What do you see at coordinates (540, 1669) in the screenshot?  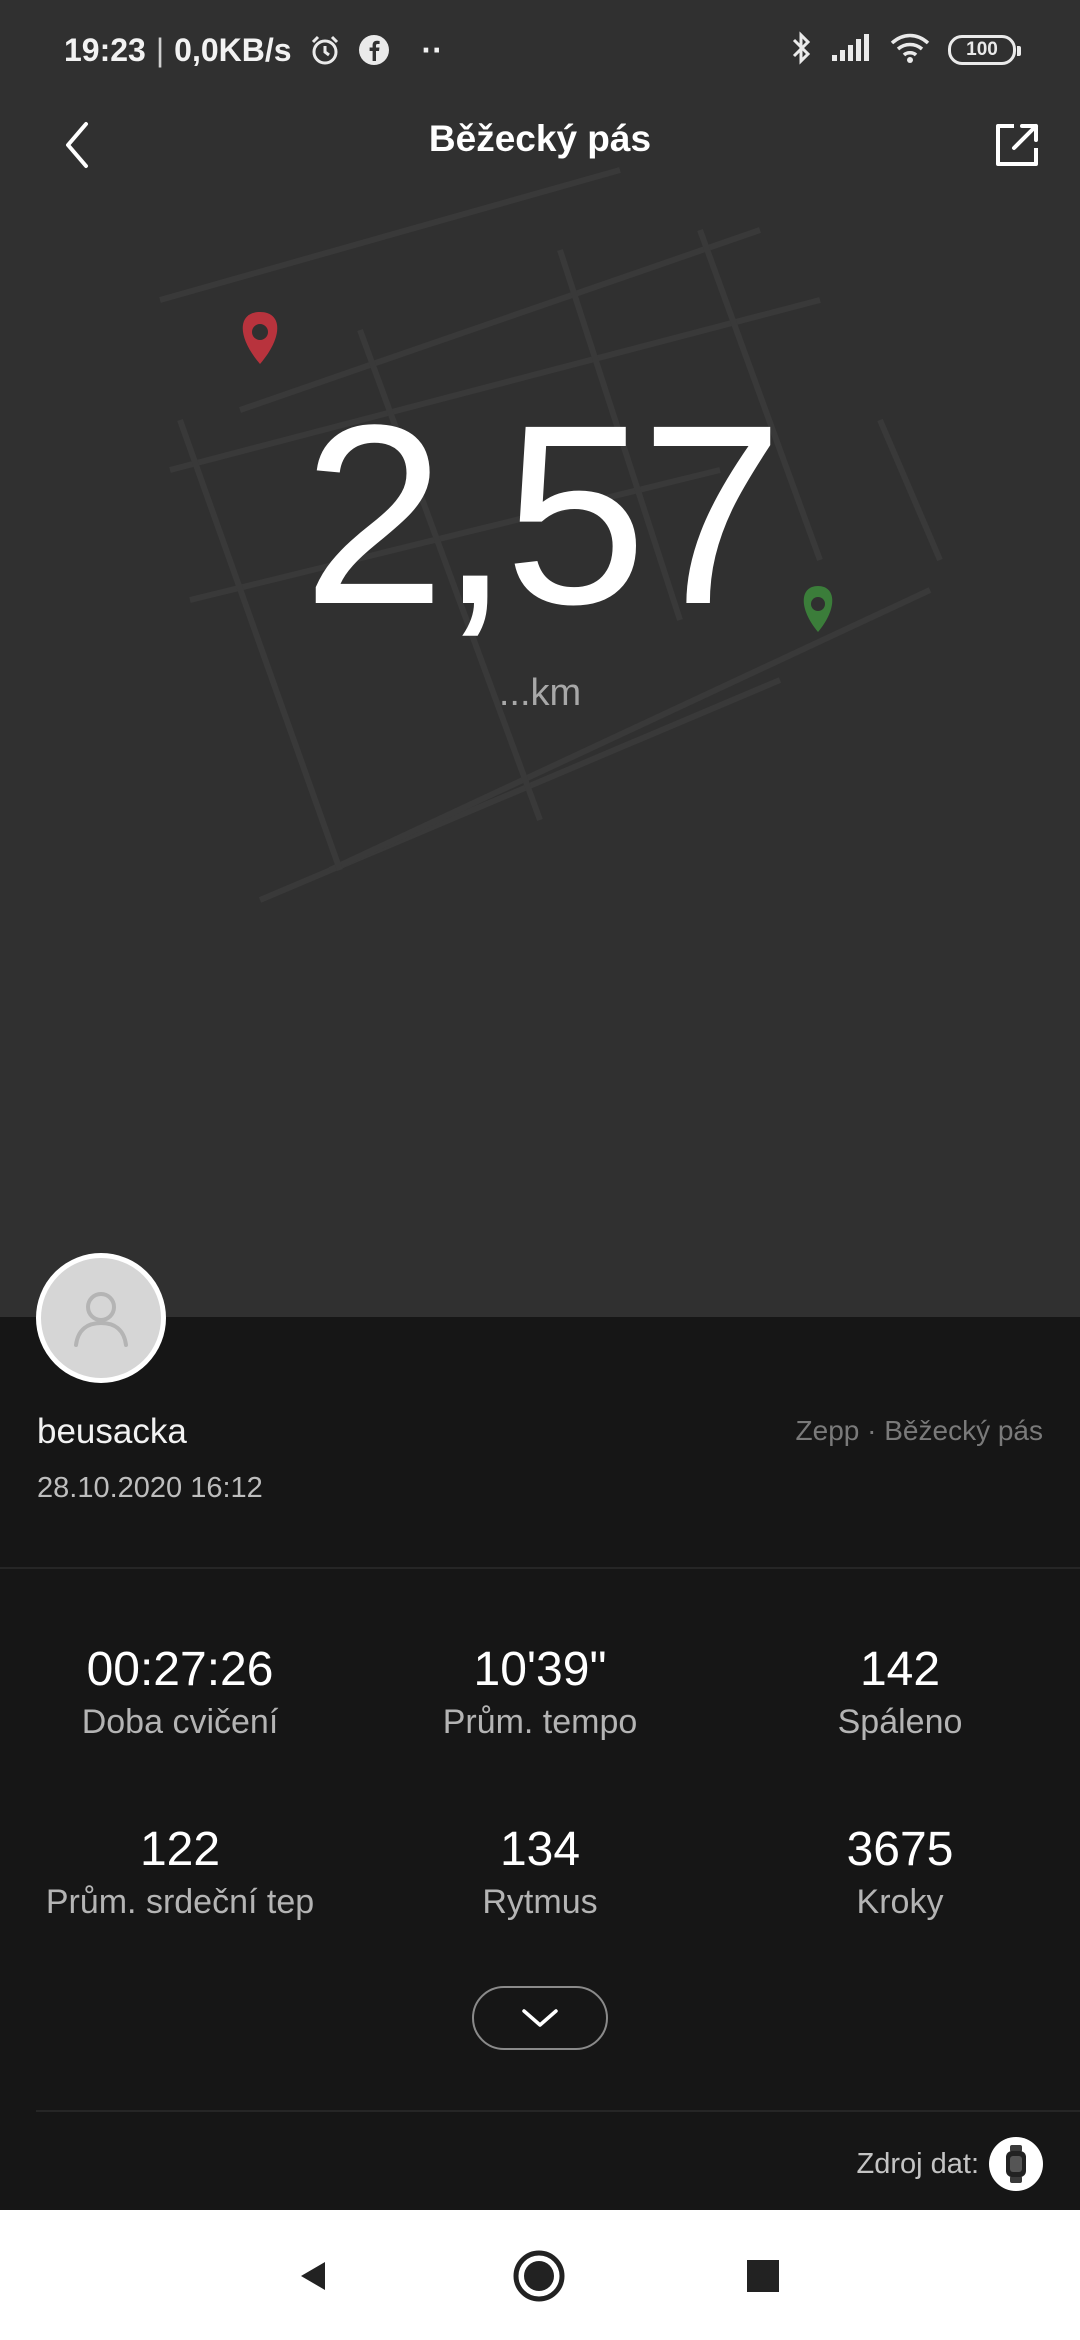 I see `stat-value: 10'39"` at bounding box center [540, 1669].